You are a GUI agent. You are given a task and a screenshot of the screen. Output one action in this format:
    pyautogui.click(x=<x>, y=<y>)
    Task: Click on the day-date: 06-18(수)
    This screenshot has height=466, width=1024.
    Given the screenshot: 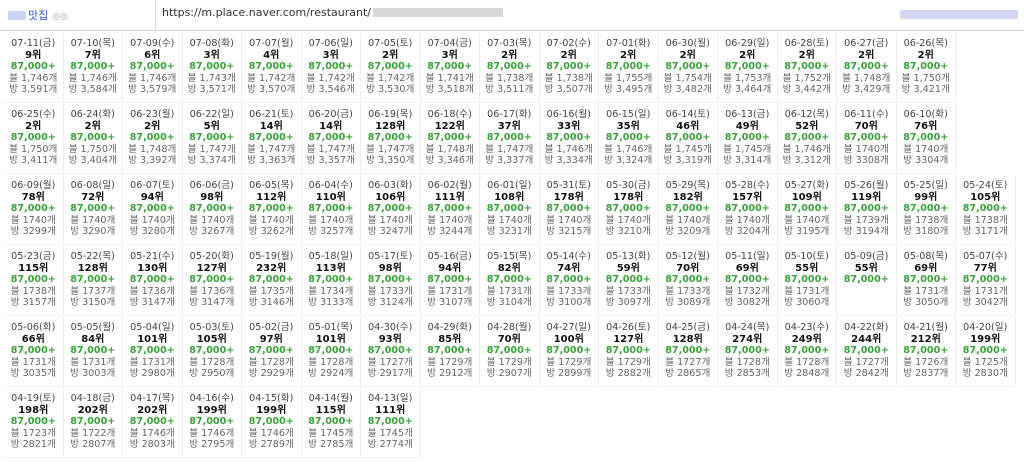 What is the action you would take?
    pyautogui.click(x=449, y=114)
    